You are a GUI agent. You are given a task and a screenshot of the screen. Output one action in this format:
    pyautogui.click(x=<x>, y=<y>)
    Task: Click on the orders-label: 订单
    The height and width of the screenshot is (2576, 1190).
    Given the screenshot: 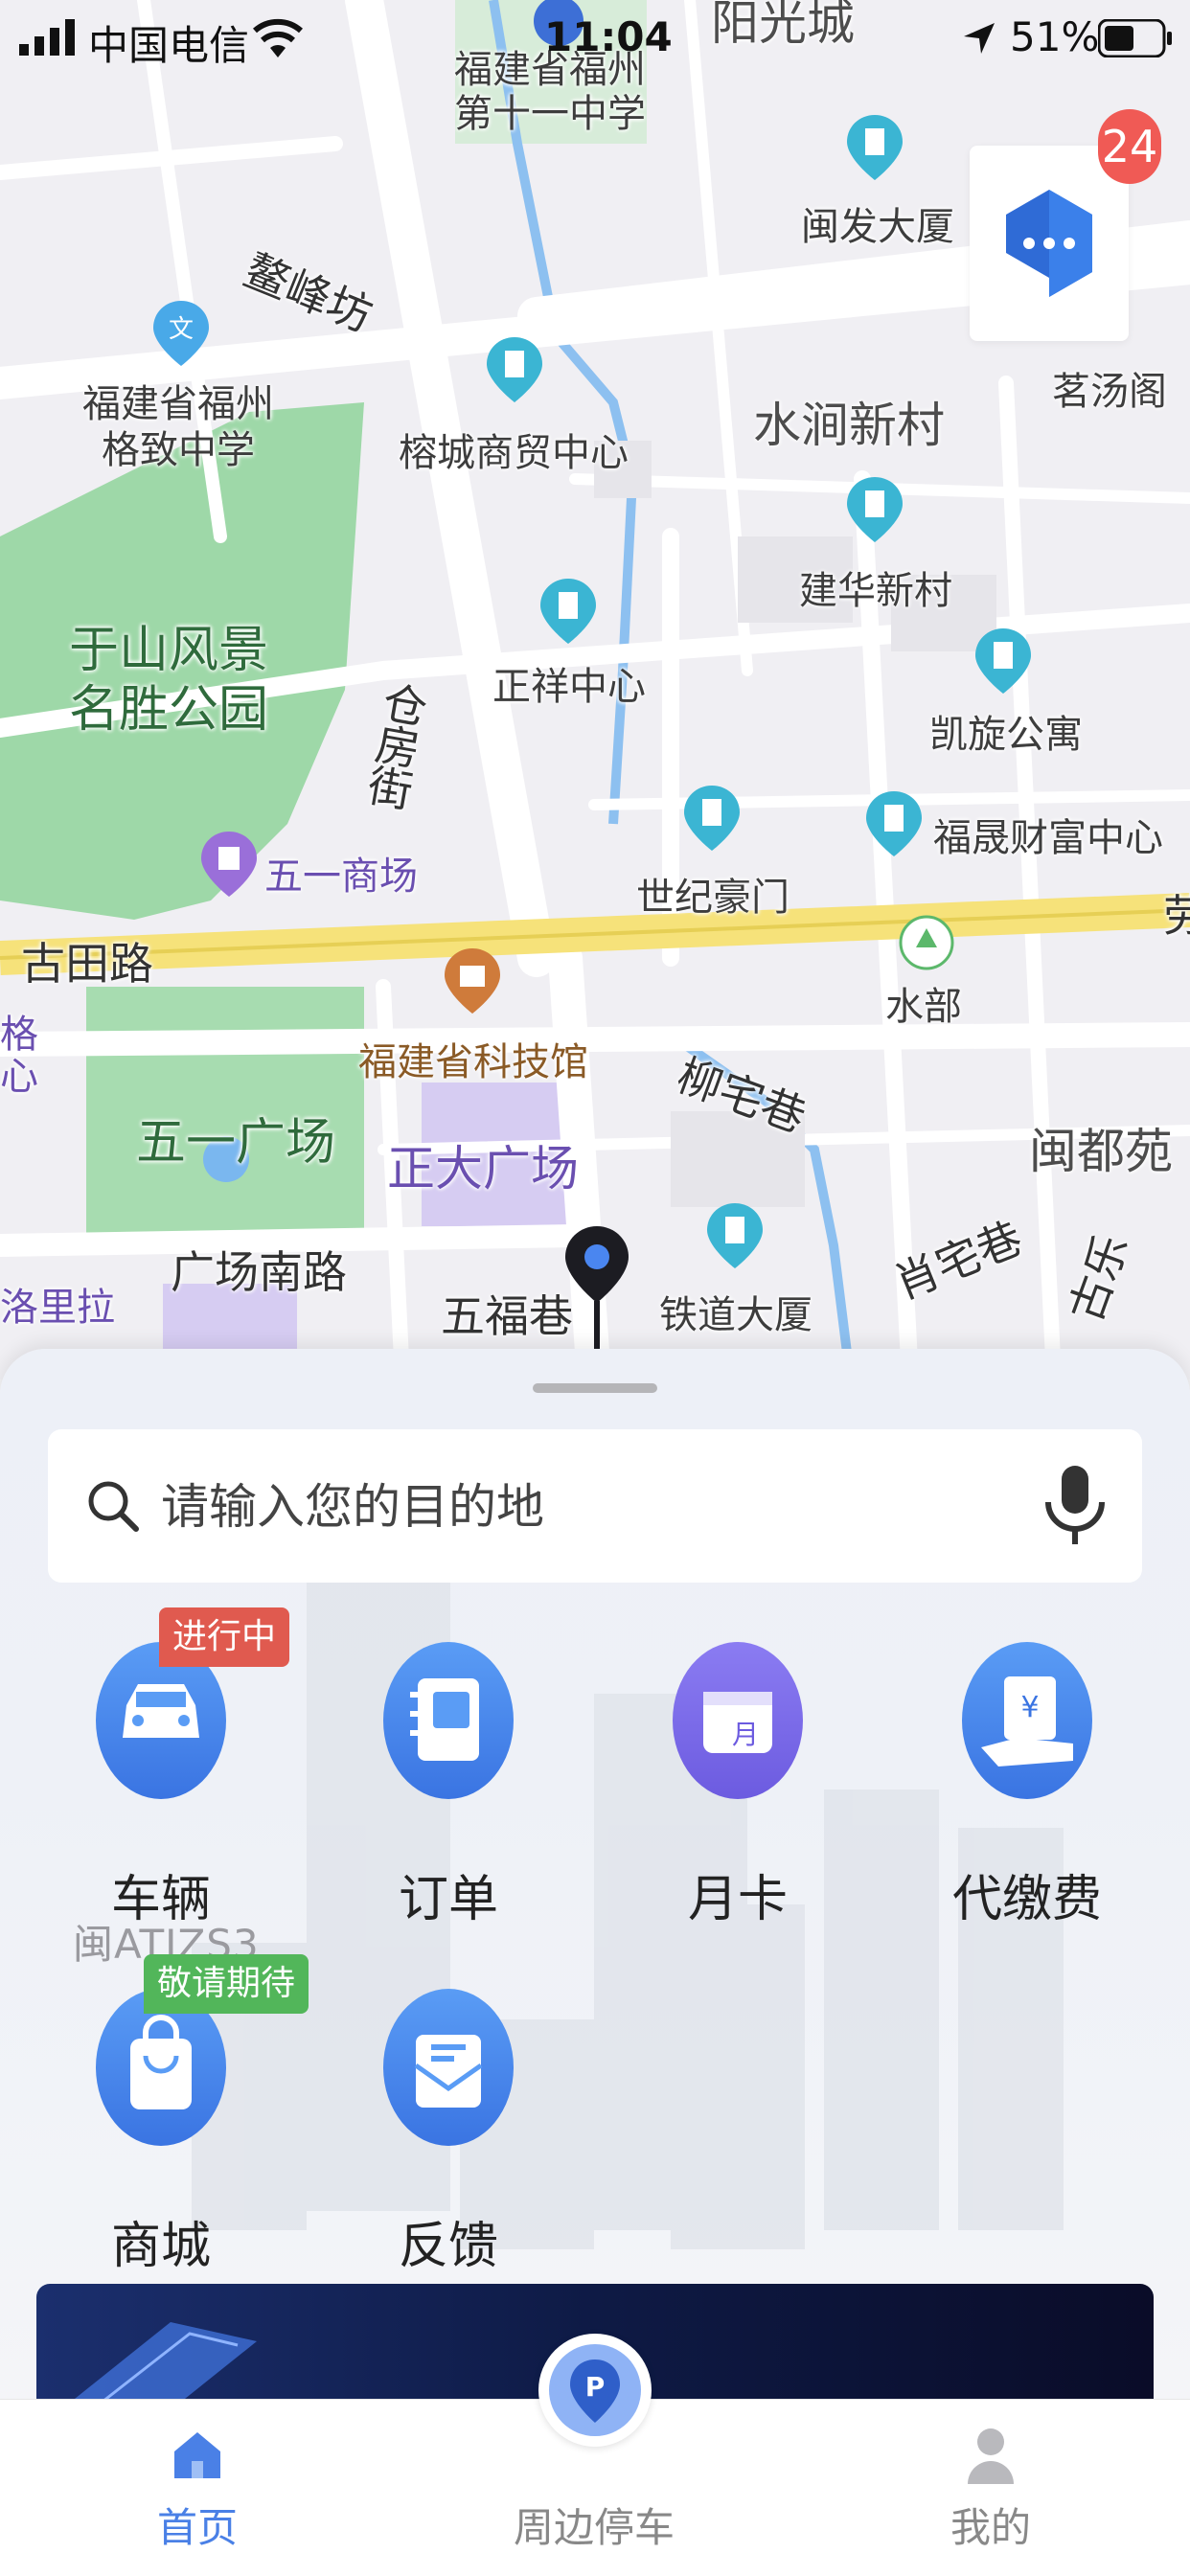 What is the action you would take?
    pyautogui.click(x=448, y=1900)
    